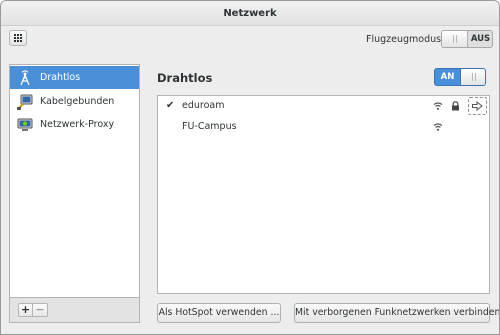 The image size is (500, 335). Describe the element at coordinates (74, 310) in the screenshot. I see `sidebar-toolbar: + −` at that location.